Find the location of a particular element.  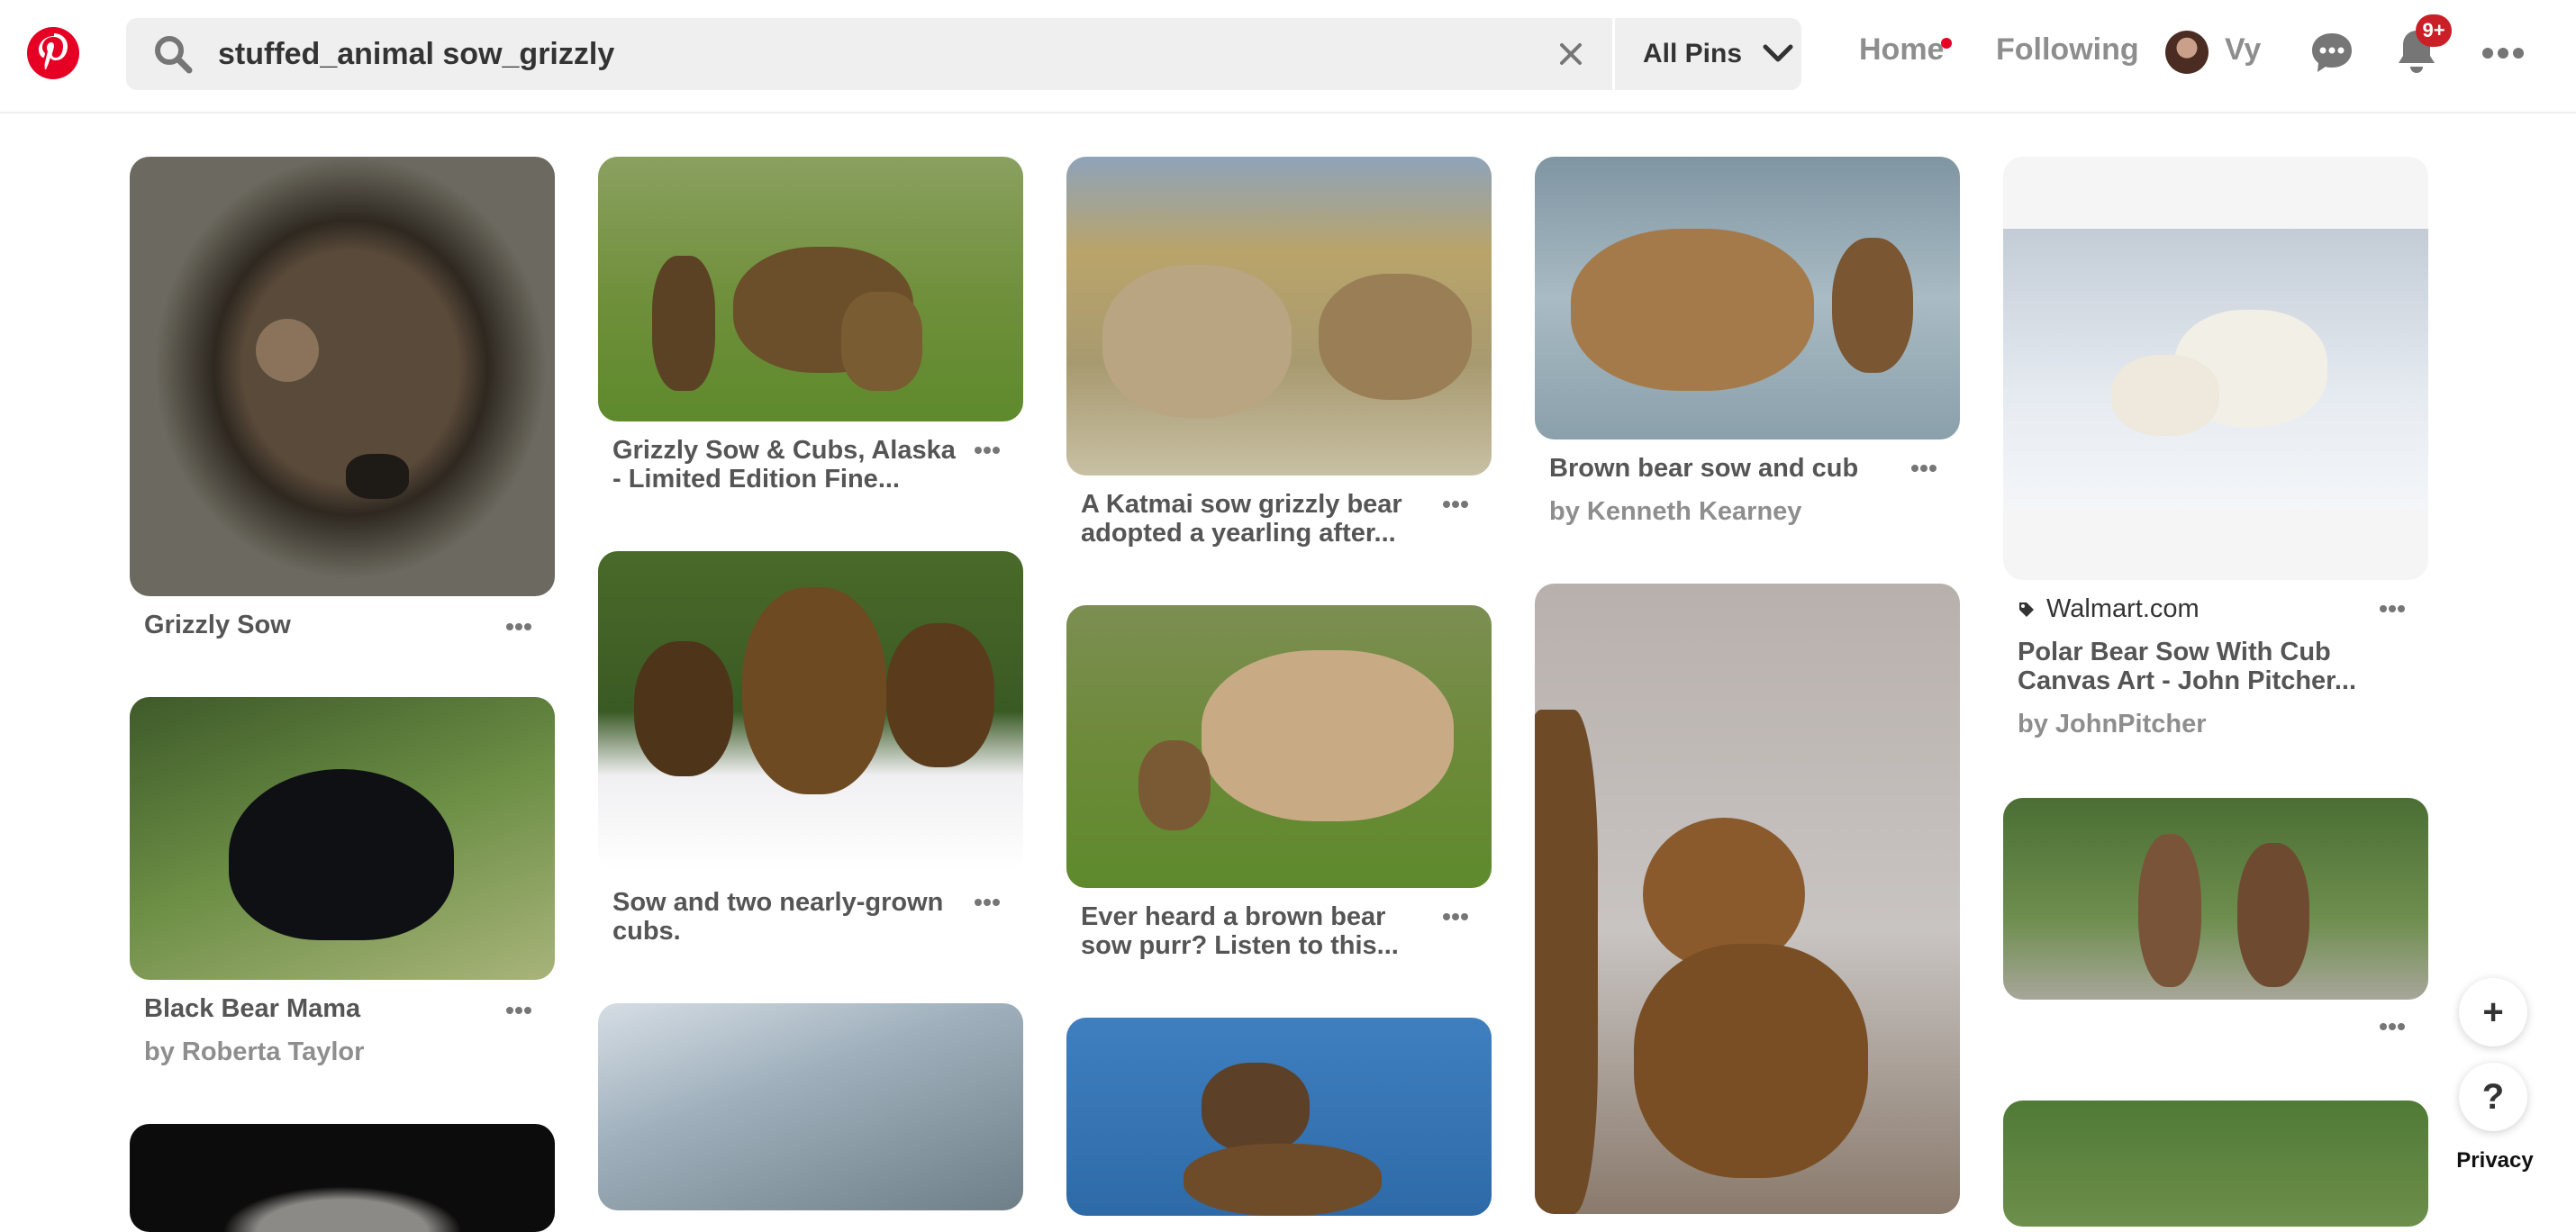

pin-image-bear-dark is located at coordinates (342, 1178).